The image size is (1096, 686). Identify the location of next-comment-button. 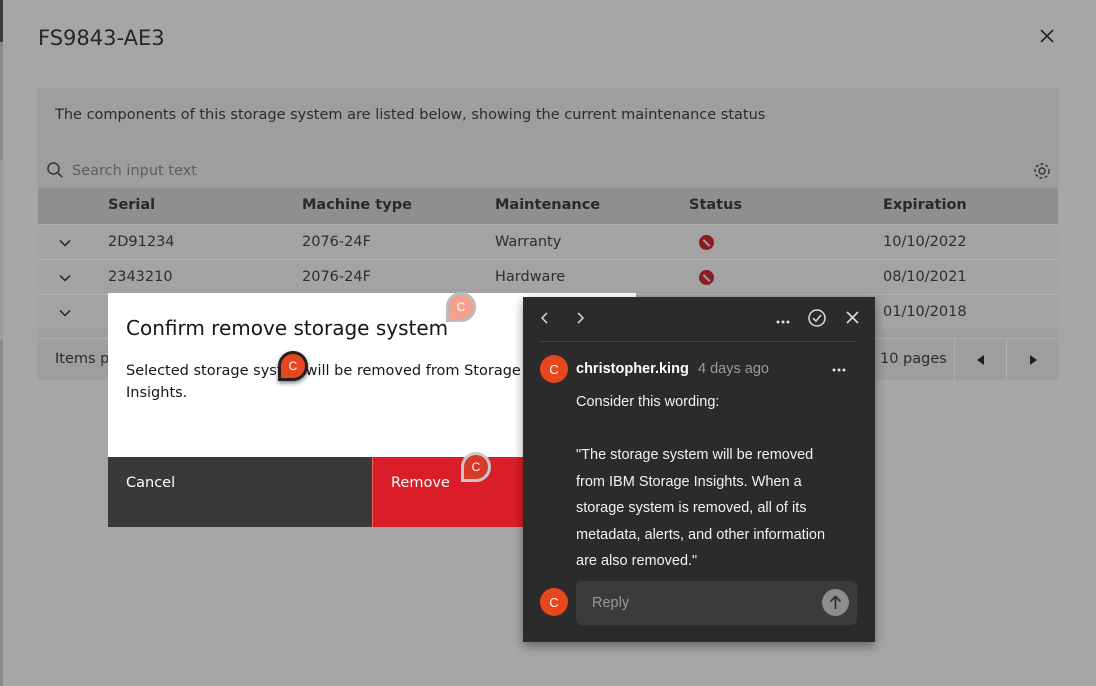
(580, 320).